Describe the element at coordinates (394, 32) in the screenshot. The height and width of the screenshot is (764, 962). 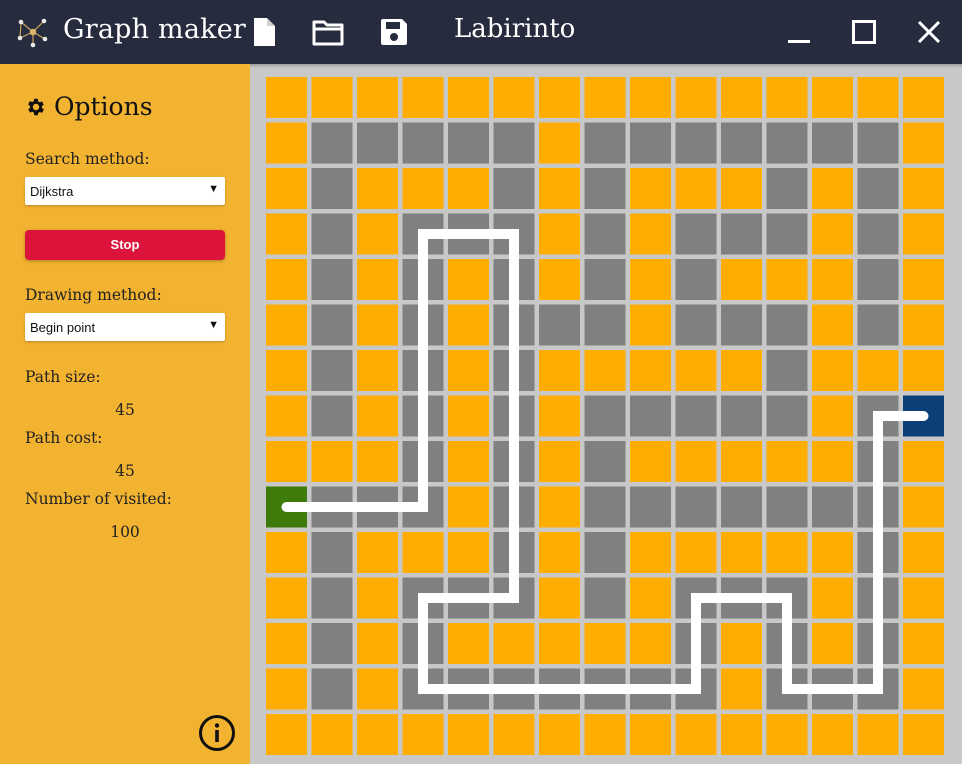
I see `save-button` at that location.